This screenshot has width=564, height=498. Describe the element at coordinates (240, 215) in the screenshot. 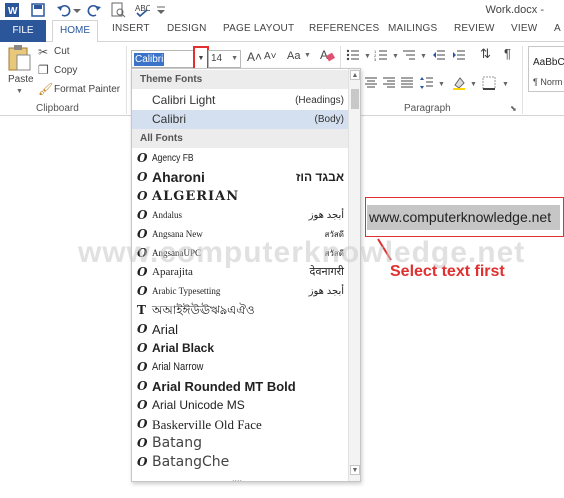

I see `font-item-andalus: O Andalus أبجد هوز` at that location.